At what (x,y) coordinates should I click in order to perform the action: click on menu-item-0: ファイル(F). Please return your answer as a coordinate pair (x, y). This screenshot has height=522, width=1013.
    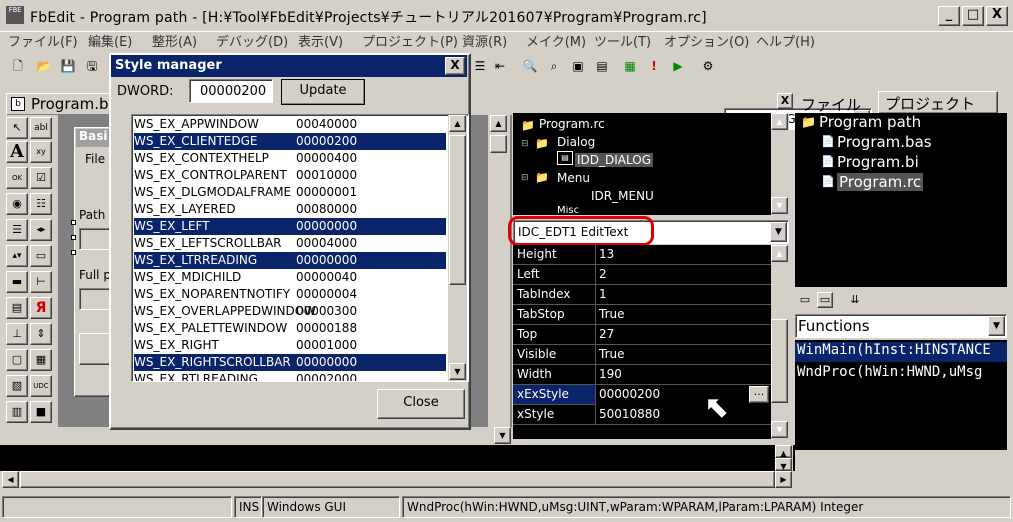
    Looking at the image, I should click on (43, 40).